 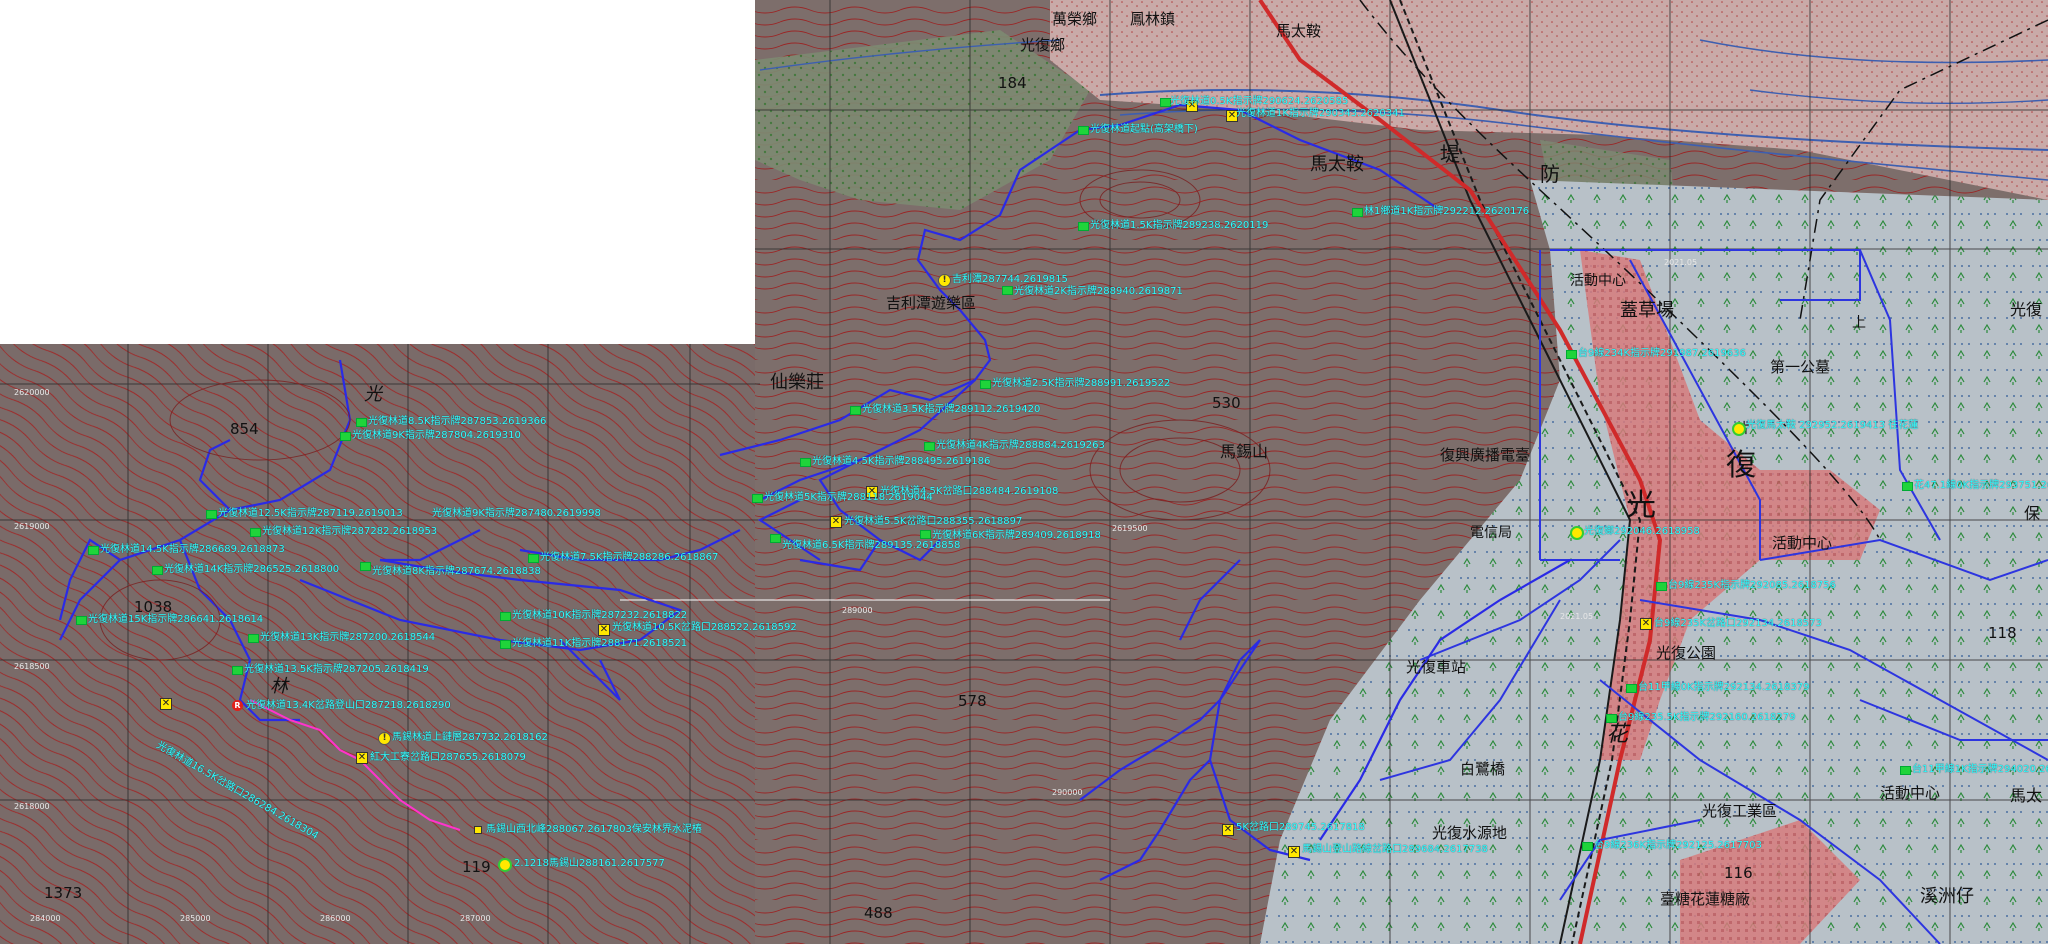 What do you see at coordinates (336, 669) in the screenshot?
I see `waypoint-label: 光復林道13.5K指示牌287205.2618419` at bounding box center [336, 669].